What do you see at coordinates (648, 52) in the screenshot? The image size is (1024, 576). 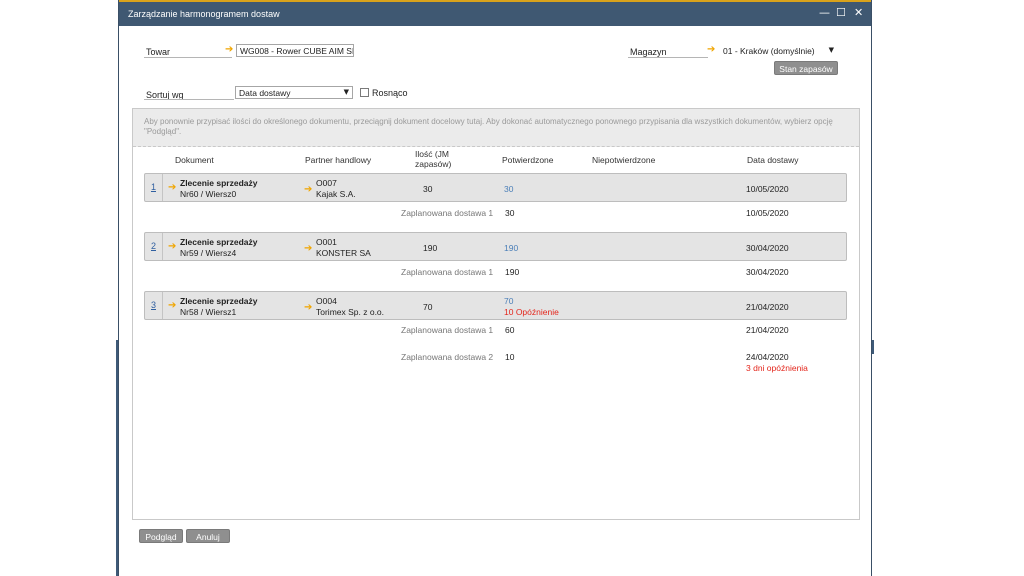 I see `magazyn-label: Magazyn` at bounding box center [648, 52].